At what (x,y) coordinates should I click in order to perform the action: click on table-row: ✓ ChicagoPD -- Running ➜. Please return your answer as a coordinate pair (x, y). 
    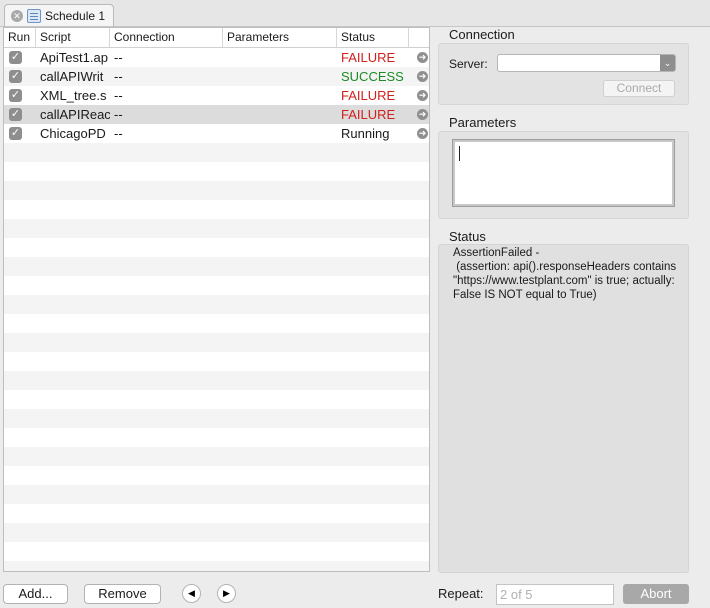
    Looking at the image, I should click on (216, 133).